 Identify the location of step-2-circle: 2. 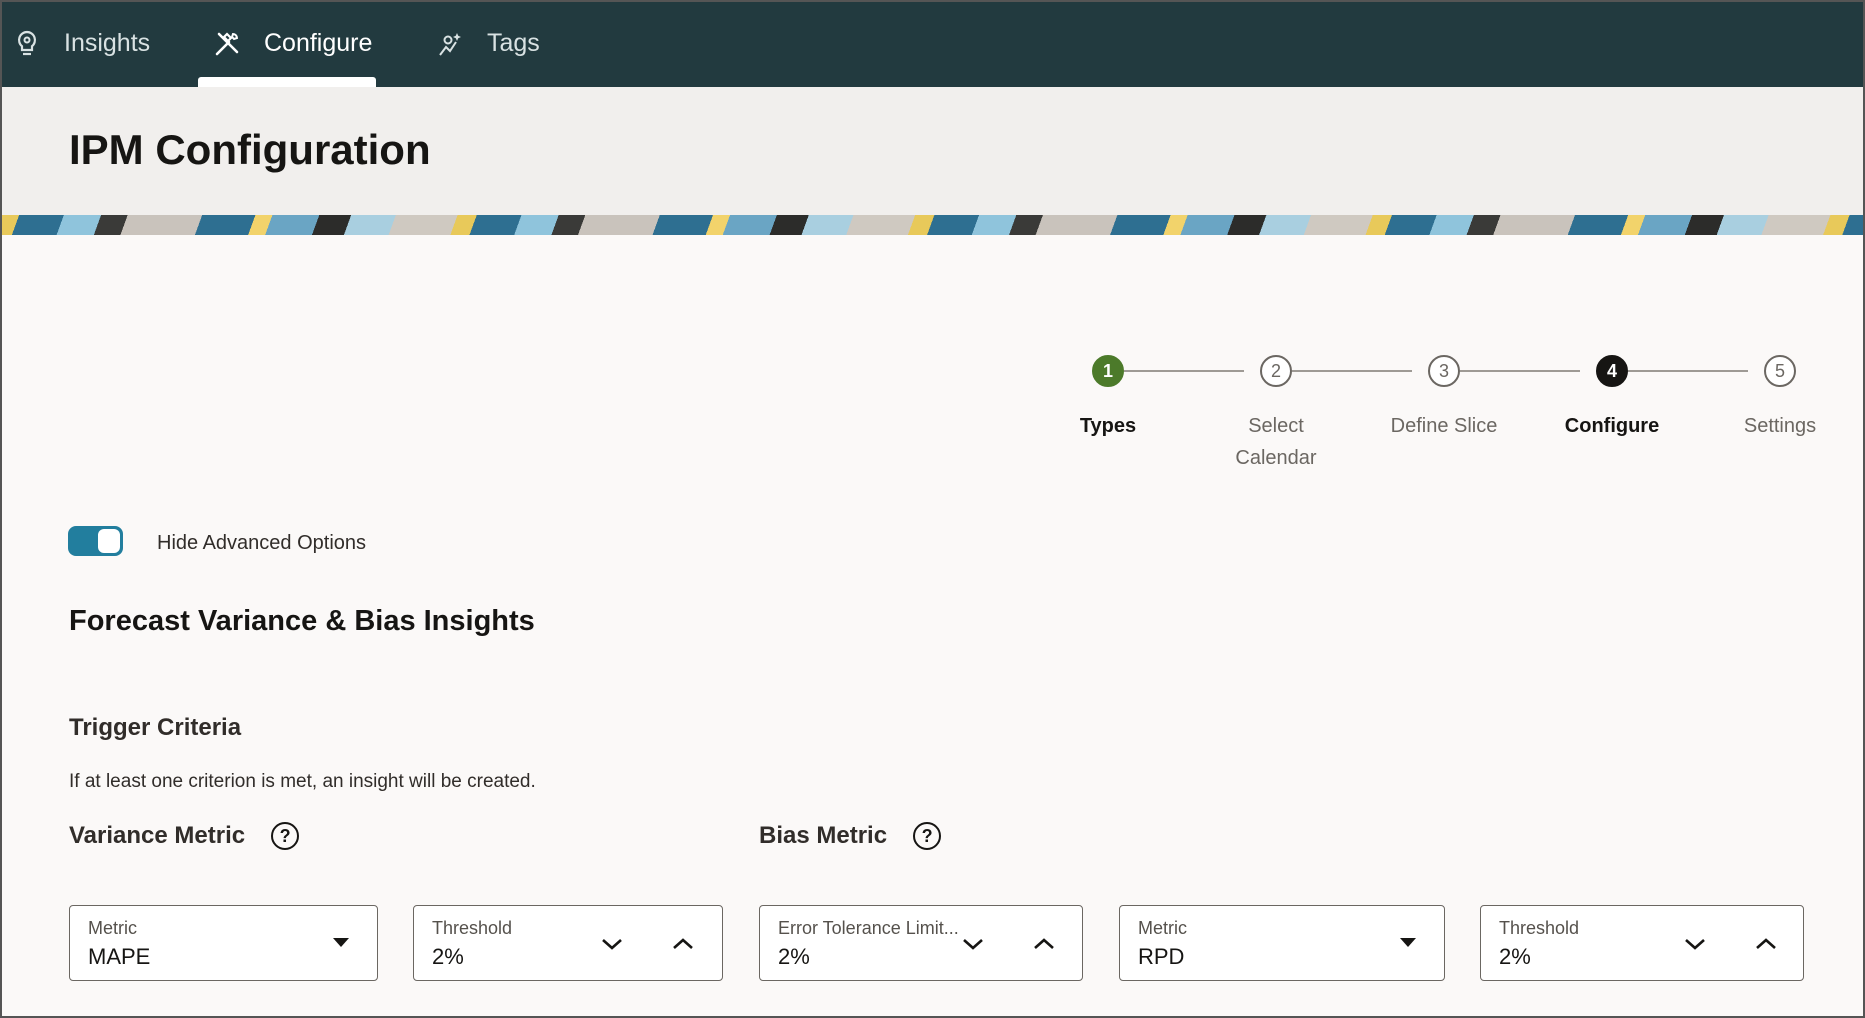
(1276, 371).